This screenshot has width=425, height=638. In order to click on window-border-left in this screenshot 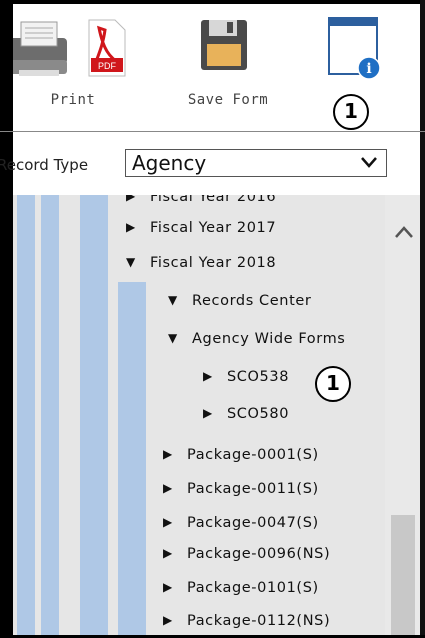, I will do `click(6, 319)`.